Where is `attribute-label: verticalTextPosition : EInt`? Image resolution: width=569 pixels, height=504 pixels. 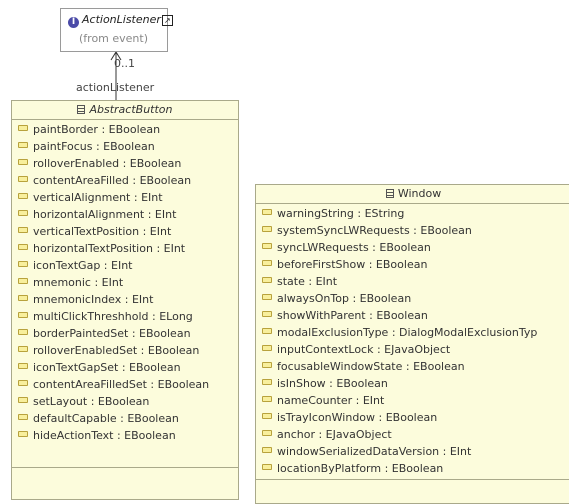
attribute-label: verticalTextPosition : EInt is located at coordinates (102, 231).